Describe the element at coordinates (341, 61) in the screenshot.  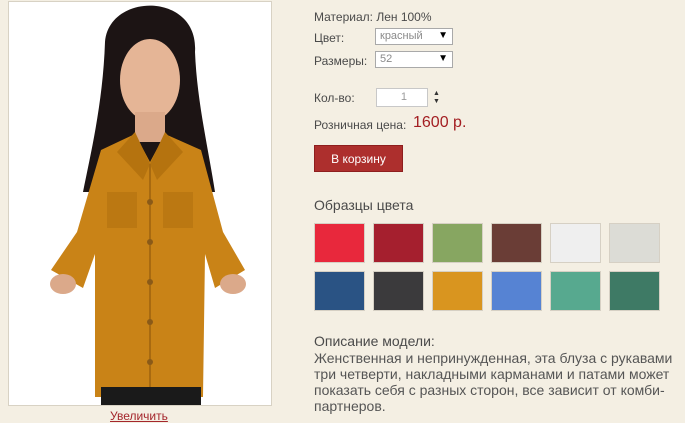
I see `size-label: Размеры:` at that location.